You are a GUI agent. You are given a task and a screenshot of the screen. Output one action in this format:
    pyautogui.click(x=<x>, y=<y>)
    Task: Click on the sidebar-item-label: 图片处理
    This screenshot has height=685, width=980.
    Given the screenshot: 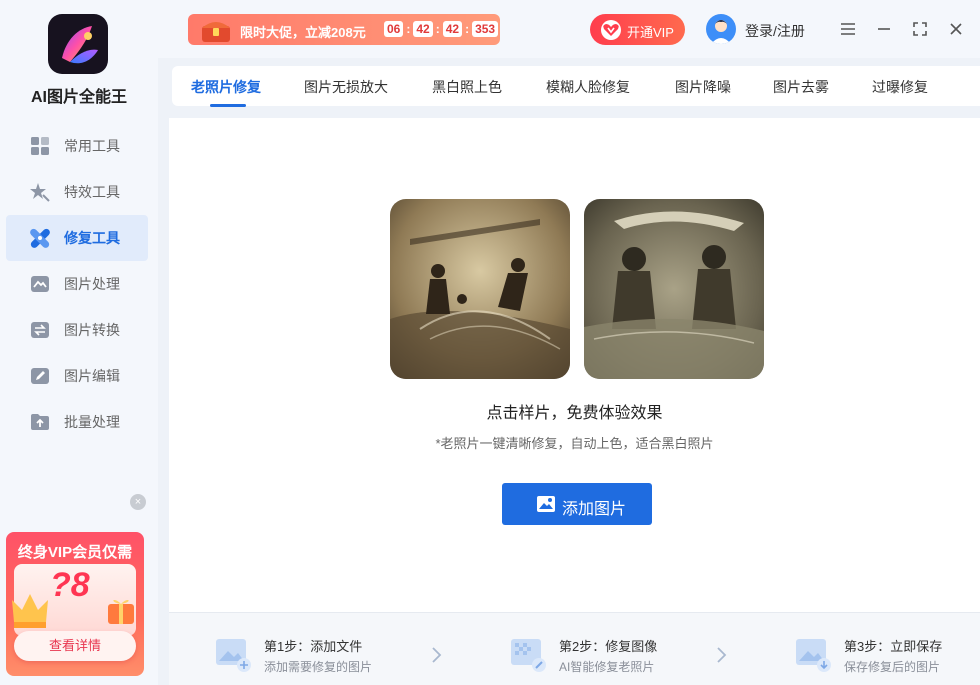 What is the action you would take?
    pyautogui.click(x=92, y=284)
    